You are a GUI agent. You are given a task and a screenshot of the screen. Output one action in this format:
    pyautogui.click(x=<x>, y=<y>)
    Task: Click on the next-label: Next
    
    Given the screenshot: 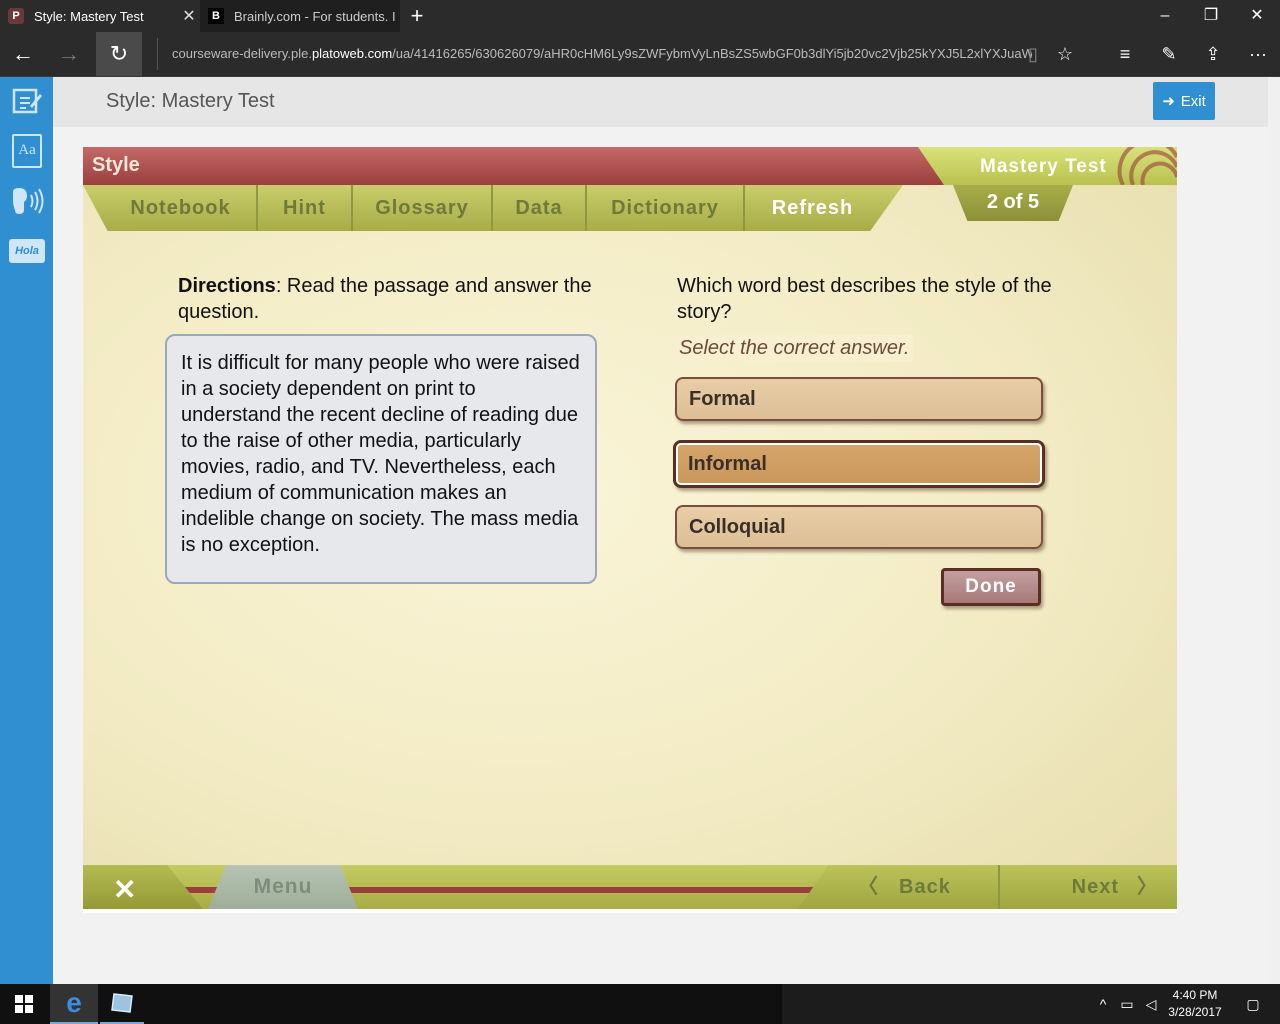 What is the action you would take?
    pyautogui.click(x=1095, y=887)
    